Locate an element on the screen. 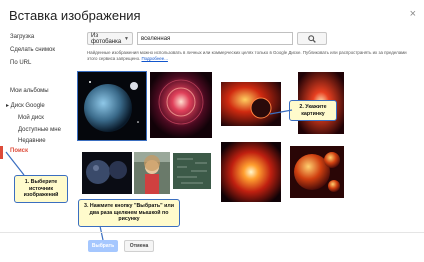  source-dropdown: Из фотобанка ▼ is located at coordinates (110, 38).